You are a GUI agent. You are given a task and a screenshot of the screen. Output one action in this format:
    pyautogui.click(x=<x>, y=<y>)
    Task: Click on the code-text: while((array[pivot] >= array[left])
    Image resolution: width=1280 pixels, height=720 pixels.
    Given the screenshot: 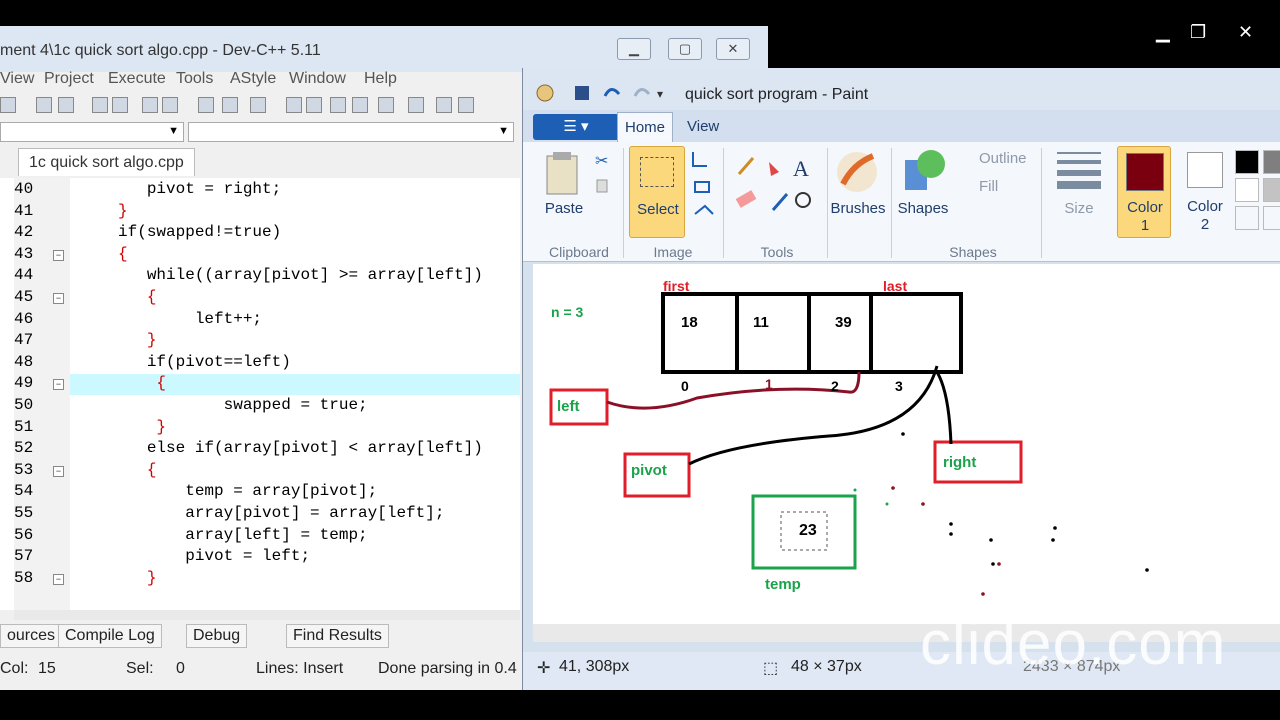 What is the action you would take?
    pyautogui.click(x=276, y=275)
    